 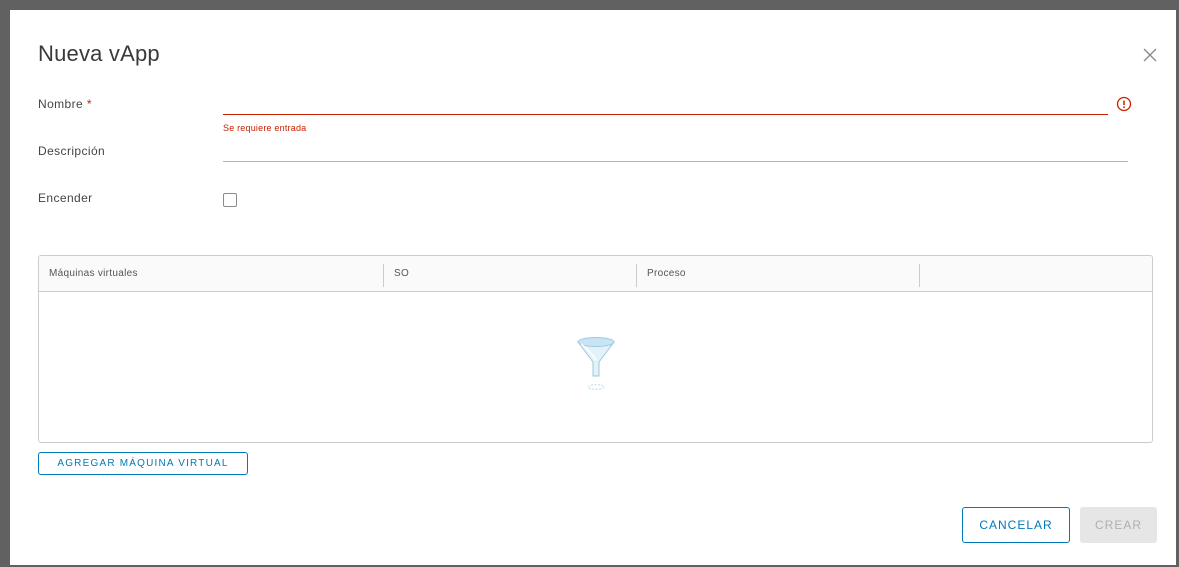 What do you see at coordinates (61, 104) in the screenshot?
I see `name-label-text: Nombre` at bounding box center [61, 104].